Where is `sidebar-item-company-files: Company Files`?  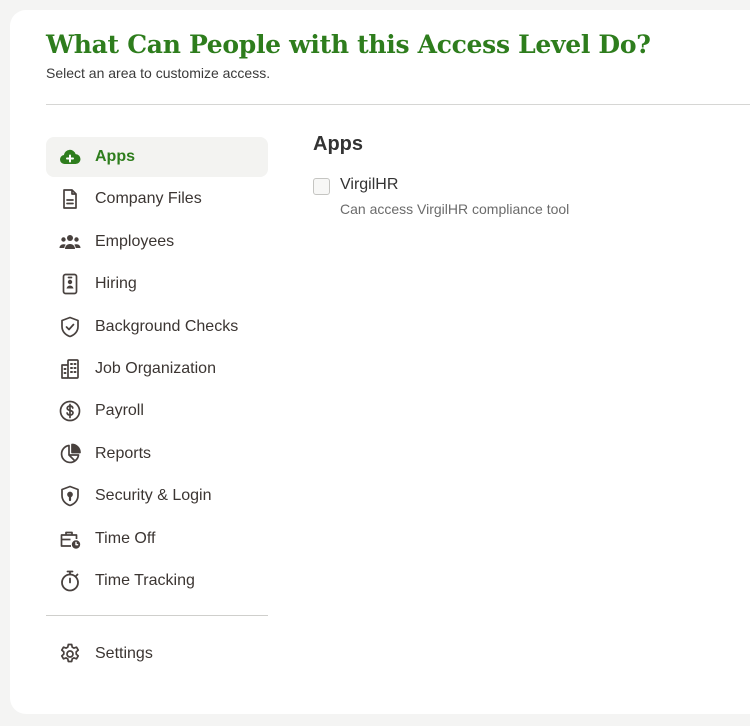 sidebar-item-company-files: Company Files is located at coordinates (157, 199).